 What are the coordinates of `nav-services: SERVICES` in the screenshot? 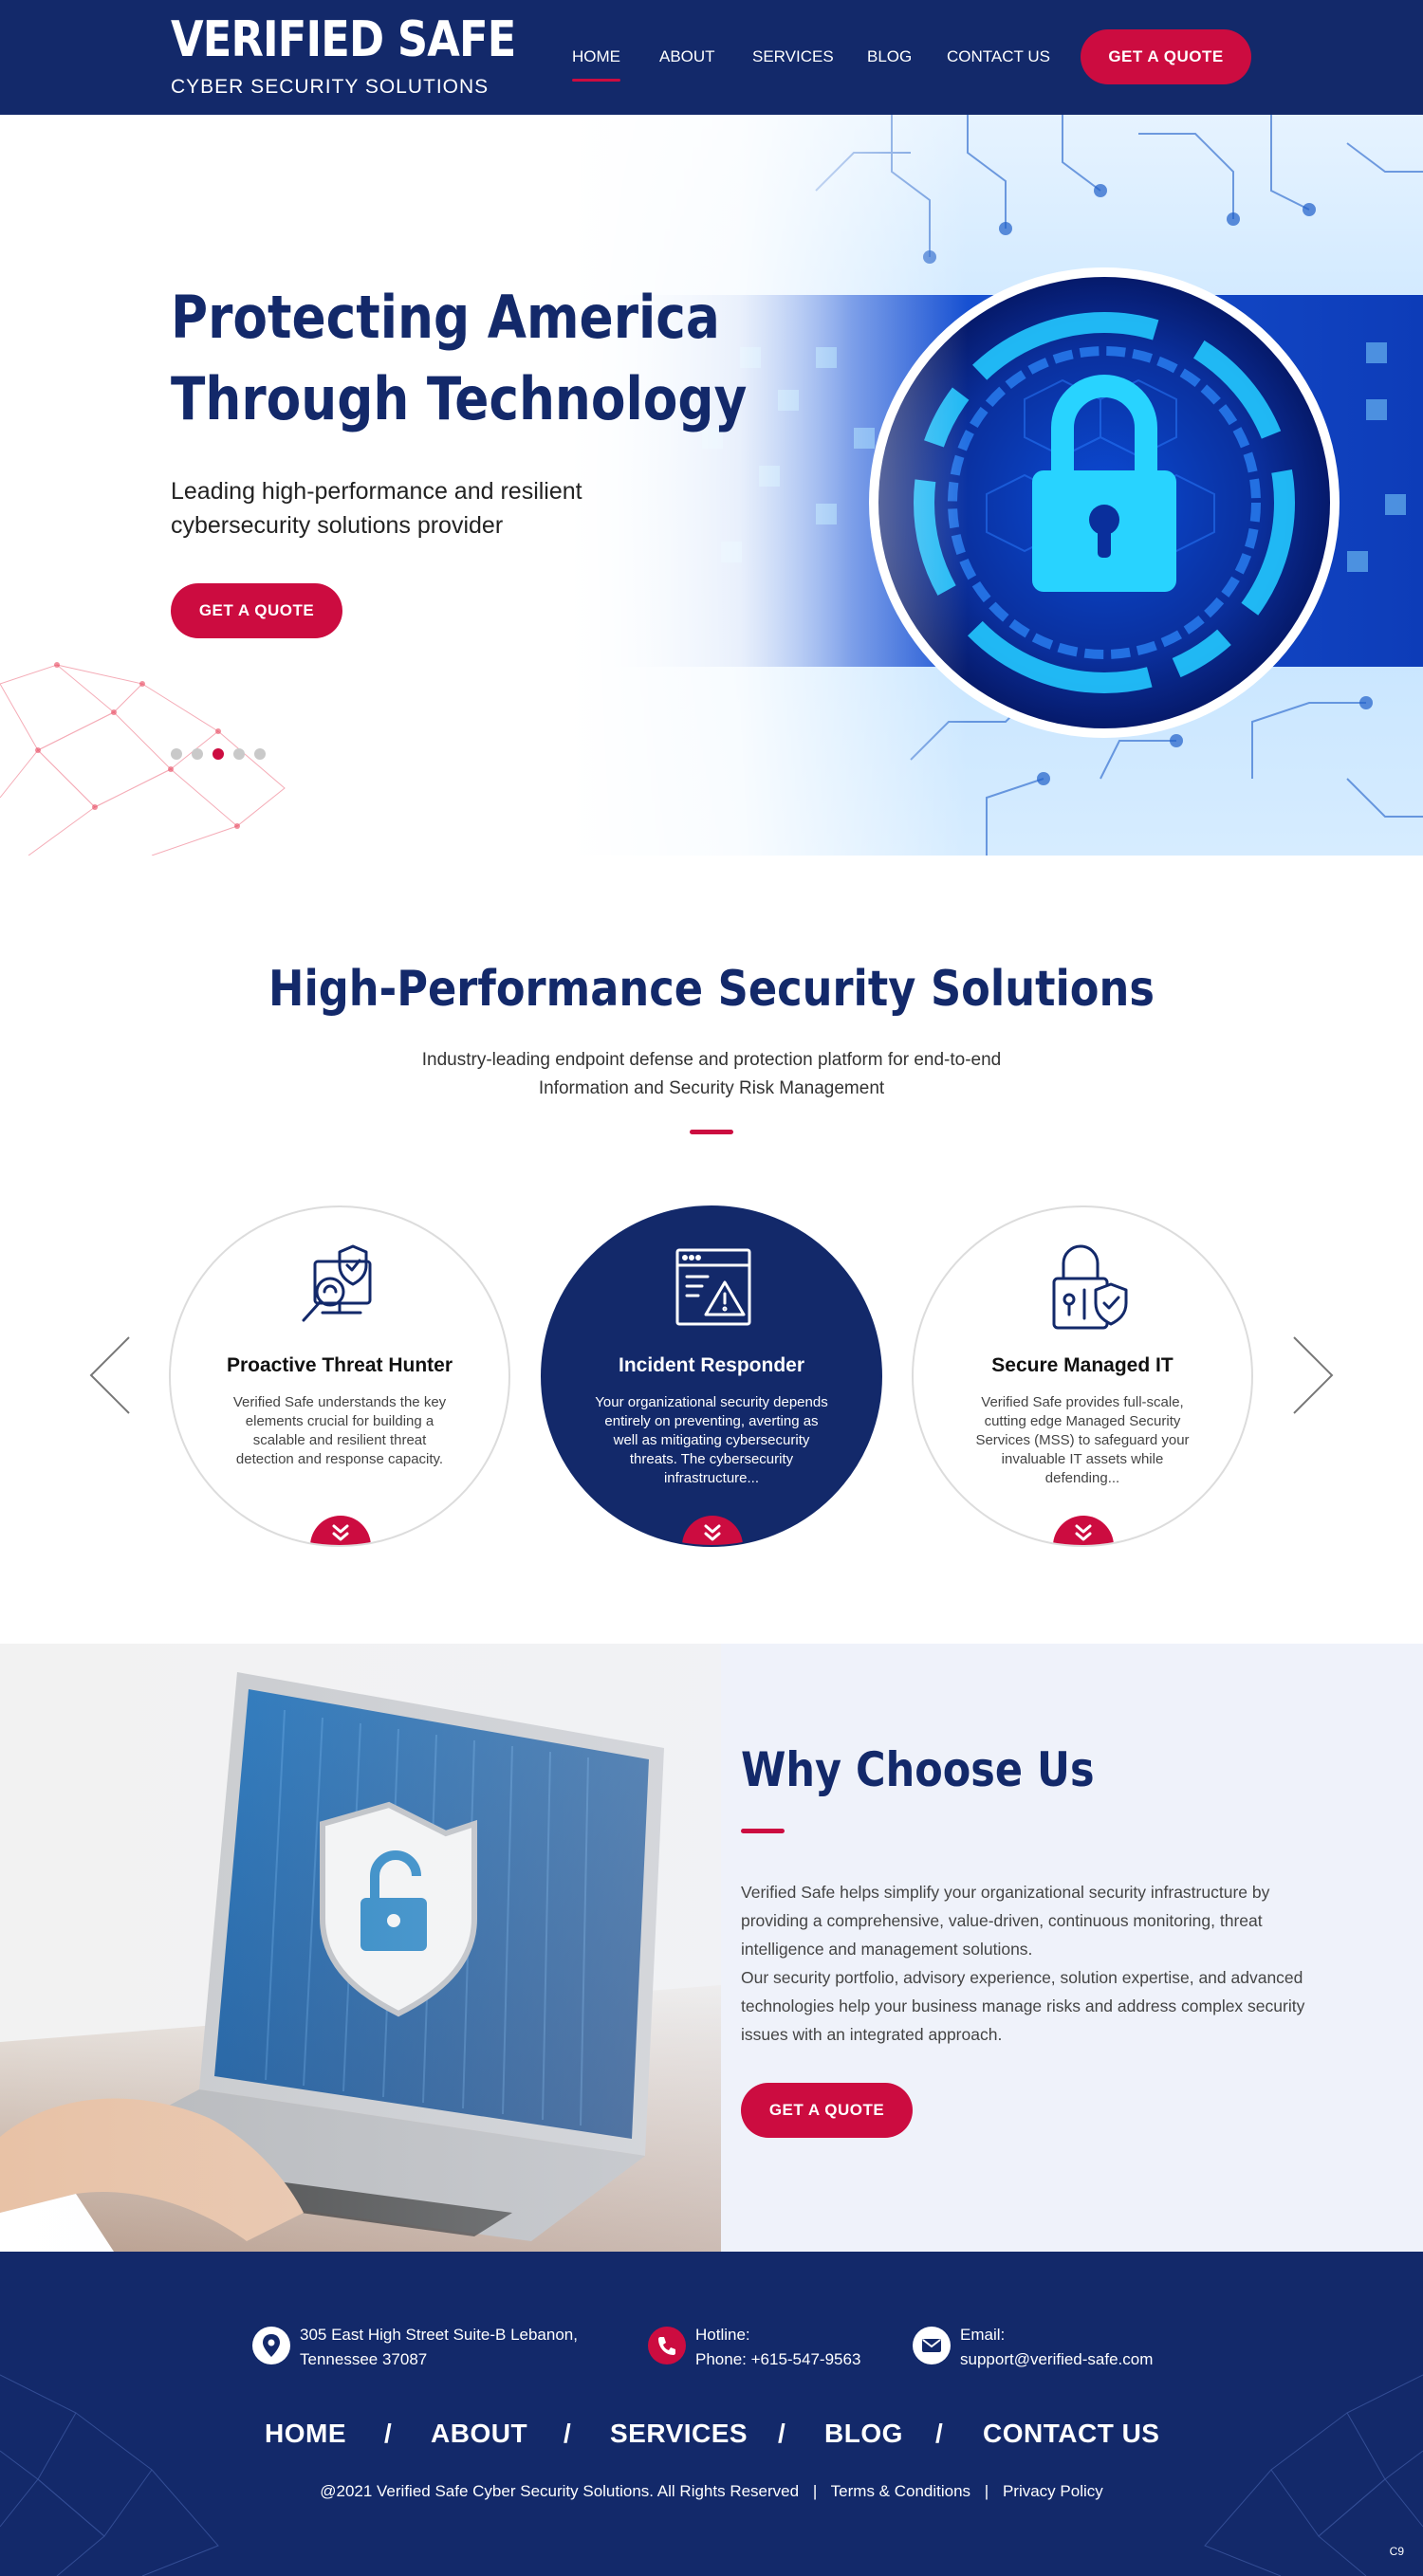 It's located at (793, 56).